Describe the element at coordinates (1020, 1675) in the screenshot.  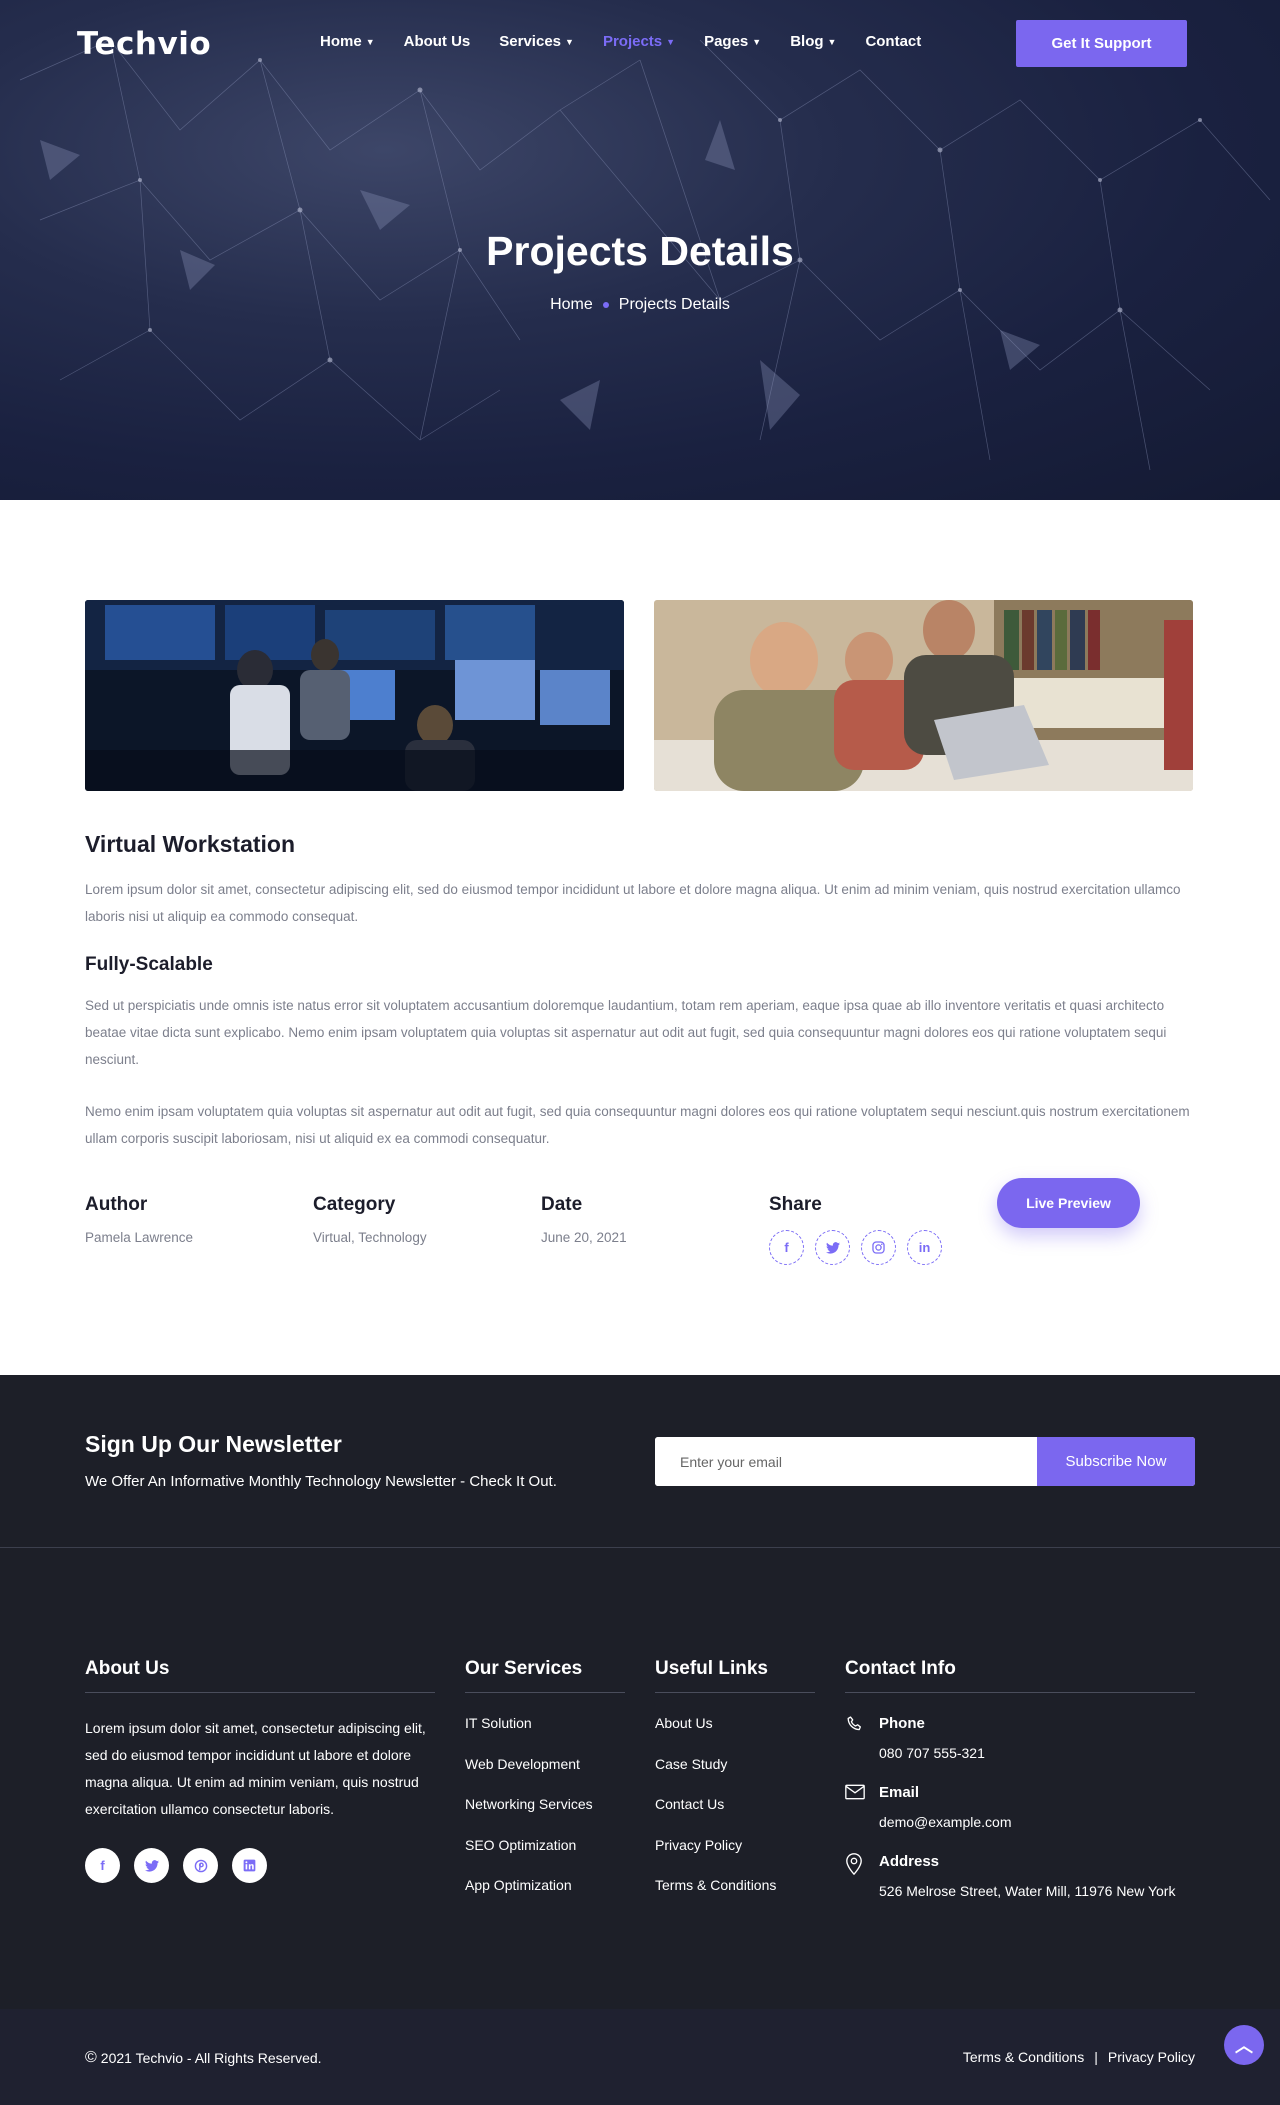
I see `footer-contact-title: Contact Info` at that location.